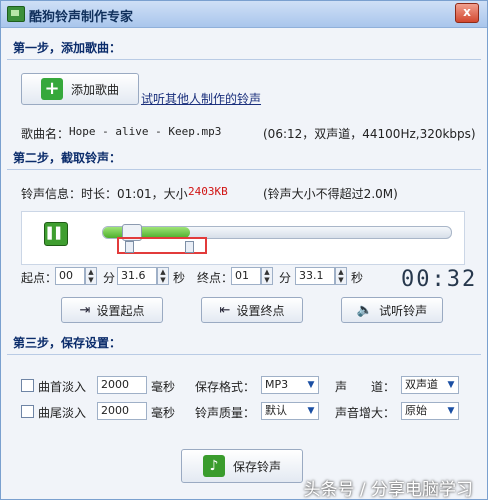  Describe the element at coordinates (369, 134) in the screenshot. I see `song-info: (06:12，双声道，44100Hz,320kbps)` at that location.